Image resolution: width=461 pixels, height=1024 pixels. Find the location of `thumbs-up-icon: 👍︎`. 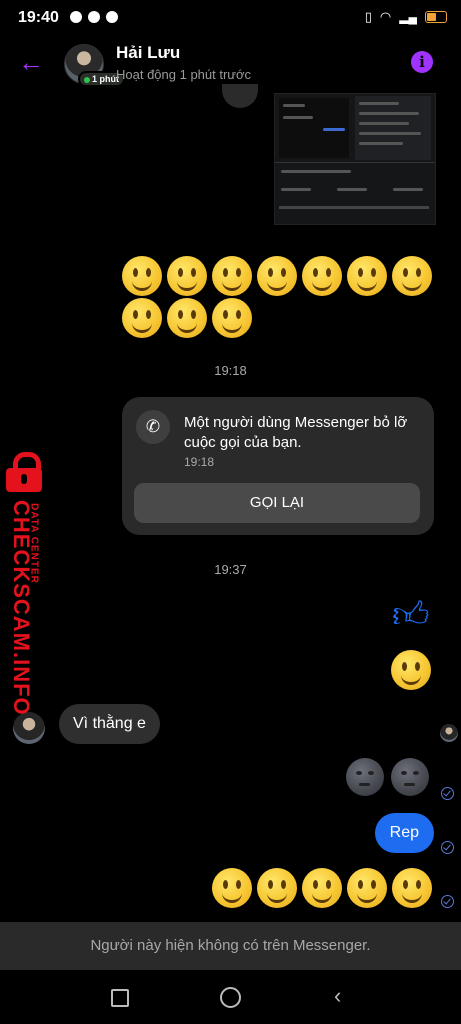

thumbs-up-icon: 👍︎ is located at coordinates (411, 614).